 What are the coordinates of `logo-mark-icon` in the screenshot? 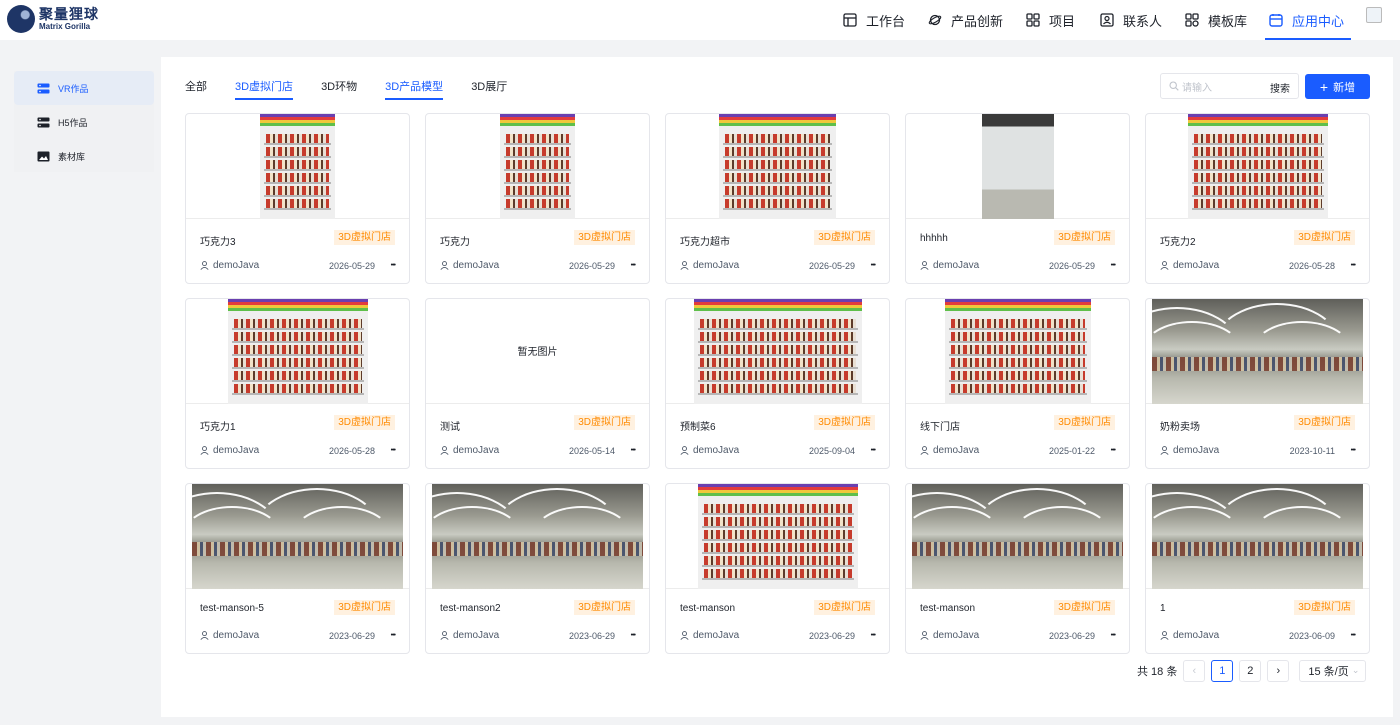 It's located at (21, 19).